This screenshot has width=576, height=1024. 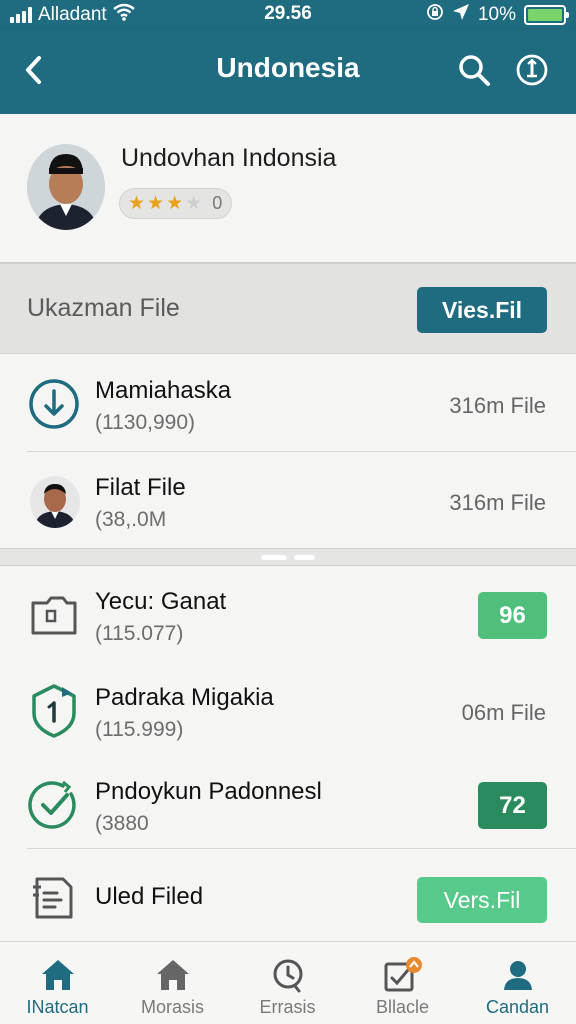 I want to click on item-size: 06m File, so click(x=503, y=712).